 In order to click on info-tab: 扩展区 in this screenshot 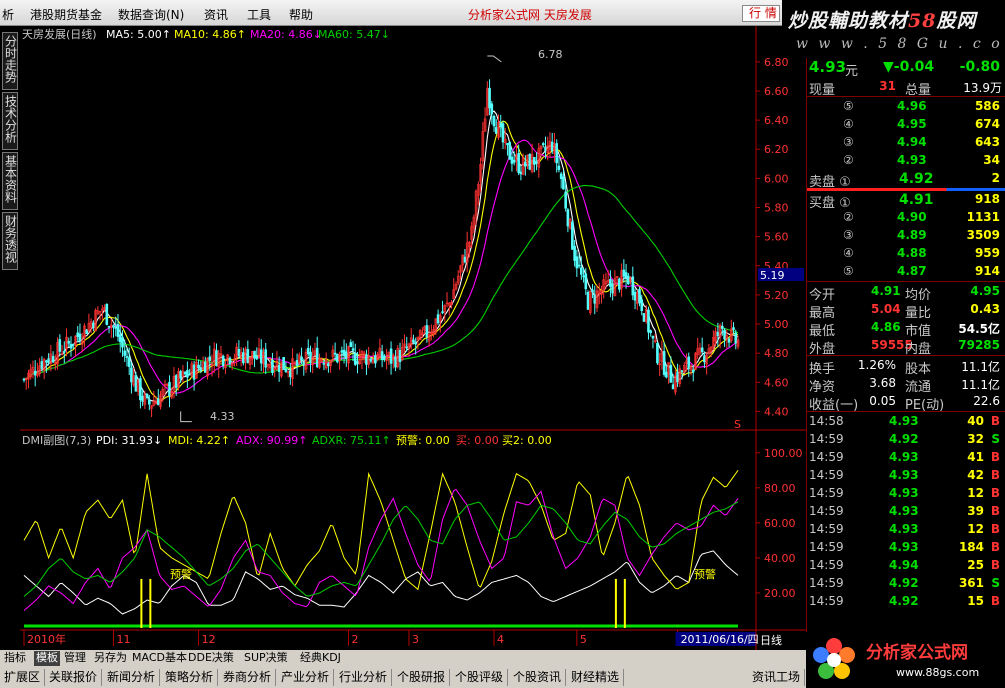, I will do `click(25, 677)`.